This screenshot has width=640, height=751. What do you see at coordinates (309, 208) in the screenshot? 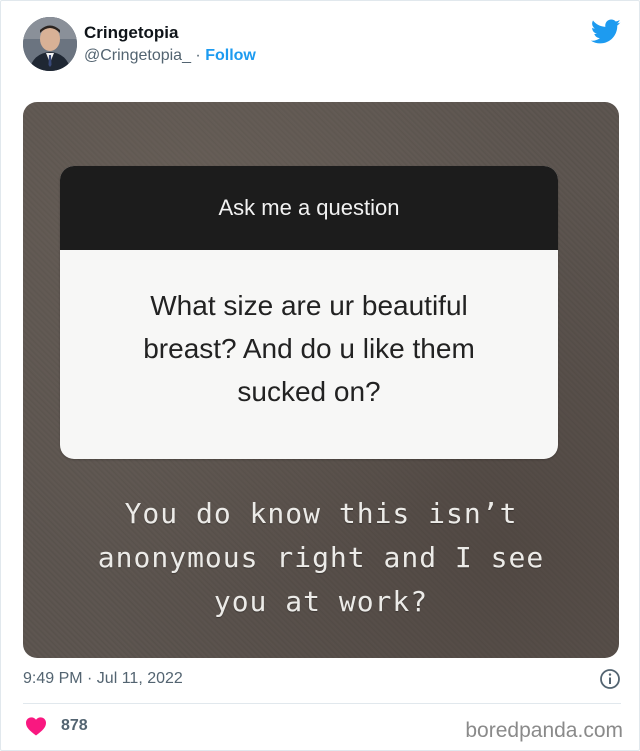
I see `question-header: Ask me a question` at bounding box center [309, 208].